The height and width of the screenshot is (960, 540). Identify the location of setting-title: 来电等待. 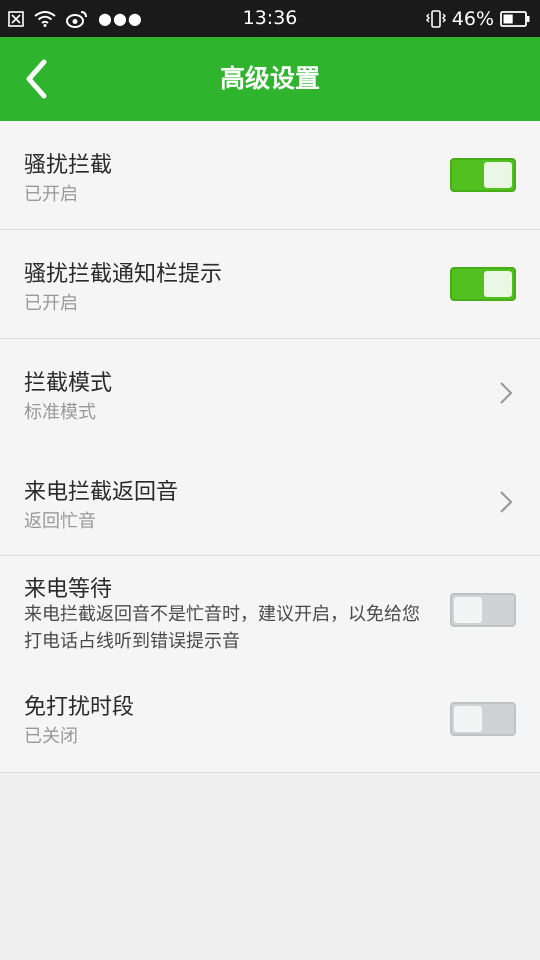
(68, 589).